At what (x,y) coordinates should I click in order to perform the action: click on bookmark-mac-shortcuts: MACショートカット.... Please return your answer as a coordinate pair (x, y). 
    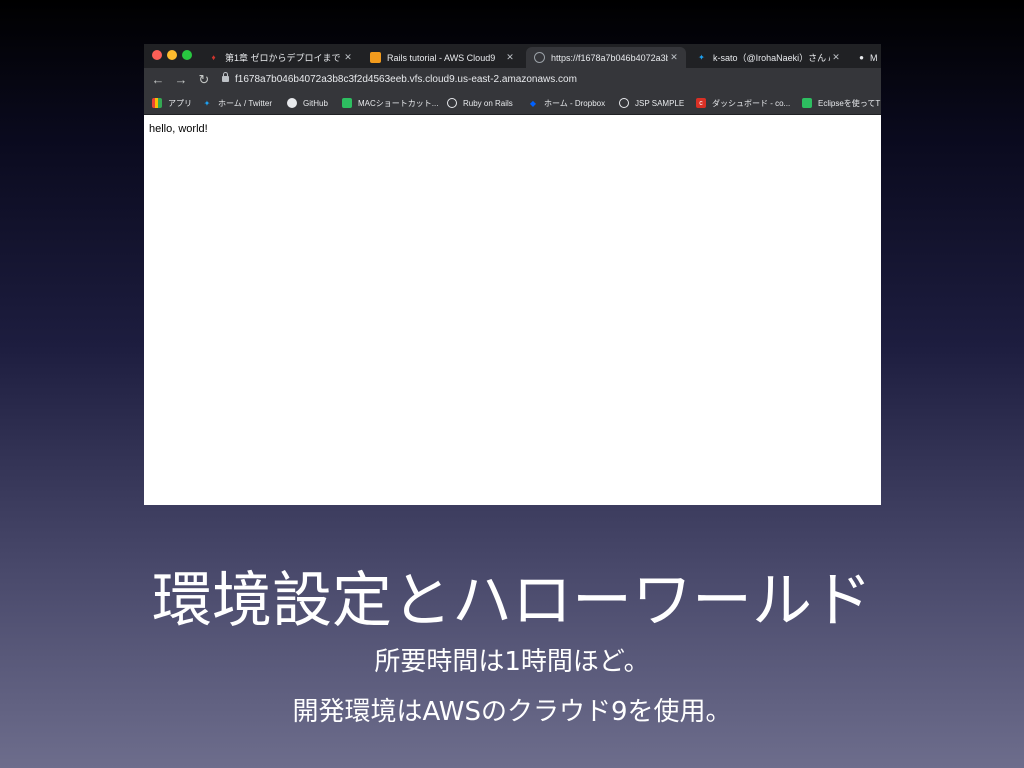
    Looking at the image, I should click on (390, 103).